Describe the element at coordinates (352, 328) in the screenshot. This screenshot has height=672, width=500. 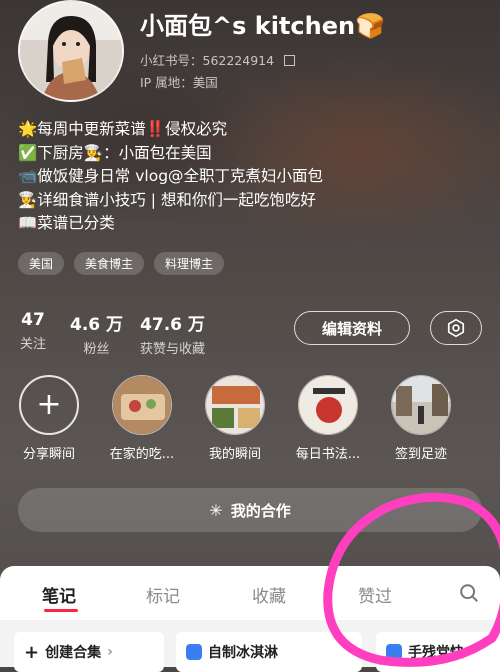
I see `edit-profile-button: 编辑资料` at that location.